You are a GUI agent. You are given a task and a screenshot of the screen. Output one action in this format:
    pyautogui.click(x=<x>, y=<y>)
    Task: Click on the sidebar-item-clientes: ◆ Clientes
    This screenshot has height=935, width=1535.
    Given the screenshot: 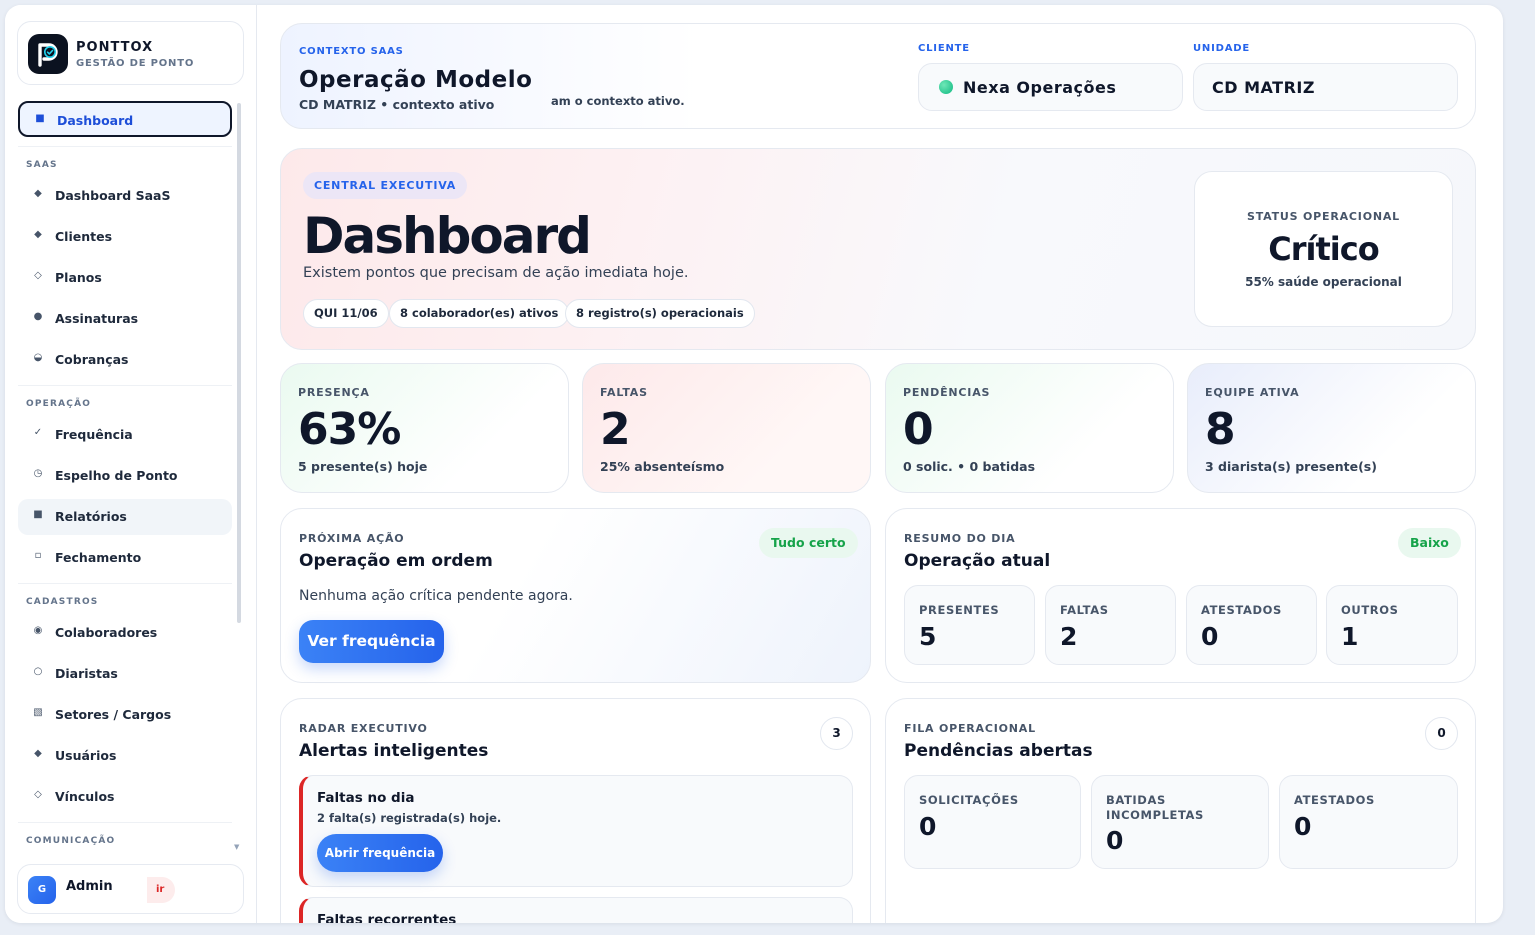 What is the action you would take?
    pyautogui.click(x=125, y=237)
    